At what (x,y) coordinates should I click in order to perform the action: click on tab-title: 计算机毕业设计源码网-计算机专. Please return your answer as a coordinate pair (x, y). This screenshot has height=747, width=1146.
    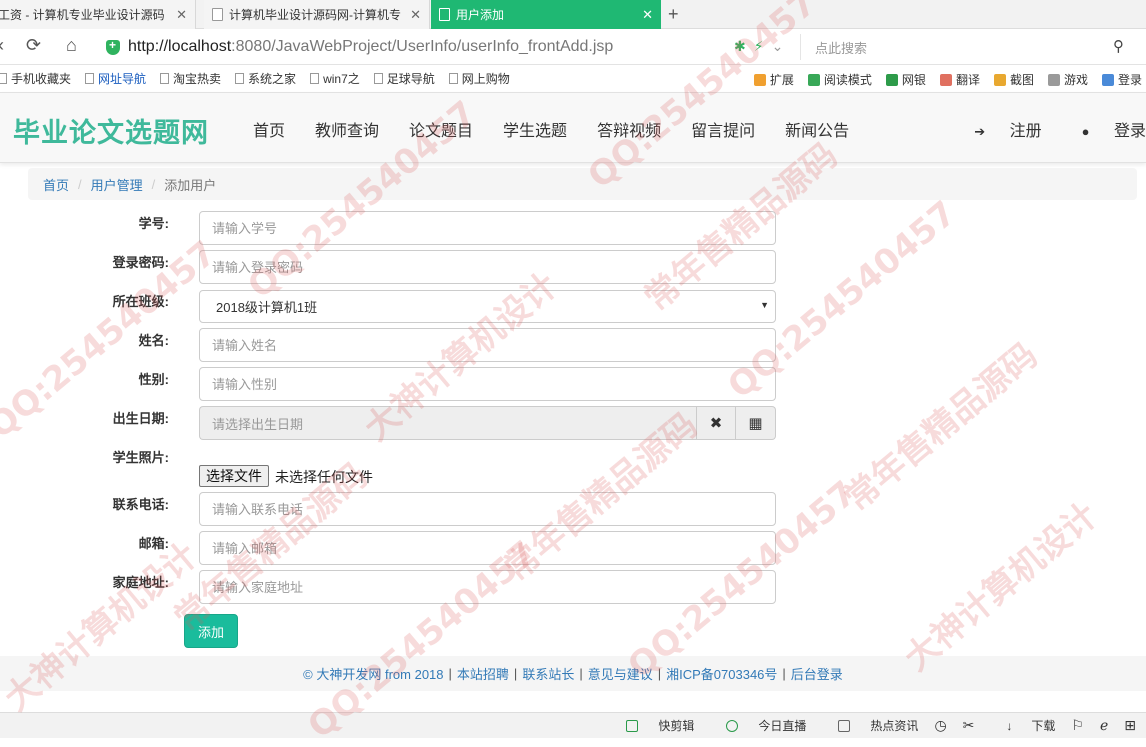
    Looking at the image, I should click on (315, 15).